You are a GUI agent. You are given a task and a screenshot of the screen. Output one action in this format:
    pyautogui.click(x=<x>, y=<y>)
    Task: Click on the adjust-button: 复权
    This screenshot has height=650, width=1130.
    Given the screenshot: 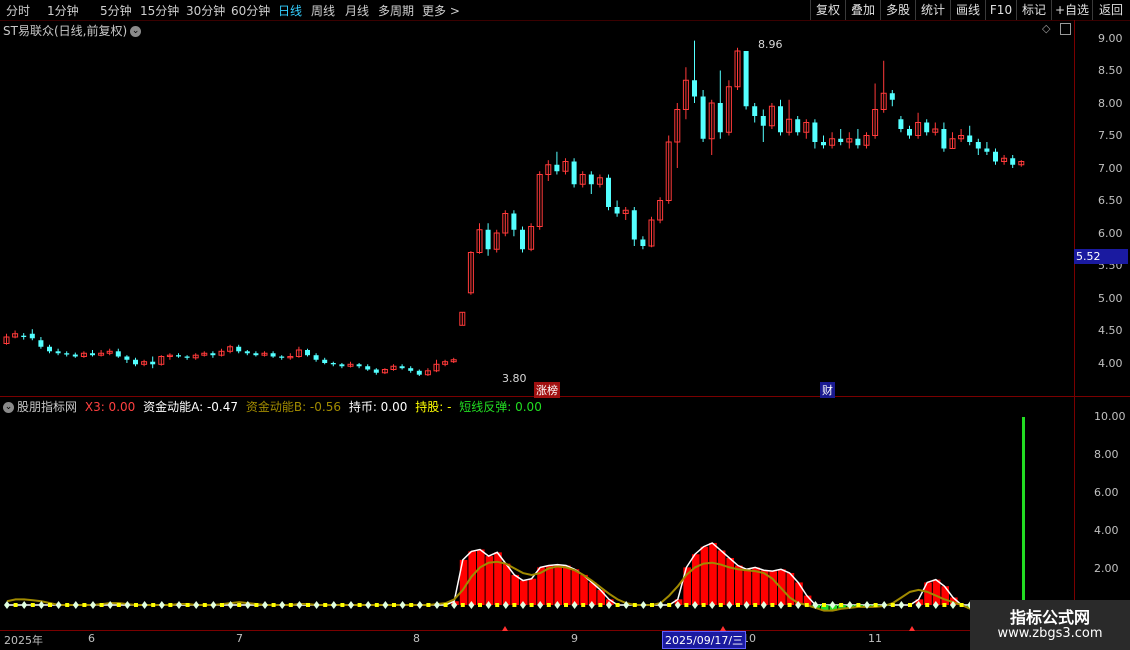 What is the action you would take?
    pyautogui.click(x=827, y=10)
    